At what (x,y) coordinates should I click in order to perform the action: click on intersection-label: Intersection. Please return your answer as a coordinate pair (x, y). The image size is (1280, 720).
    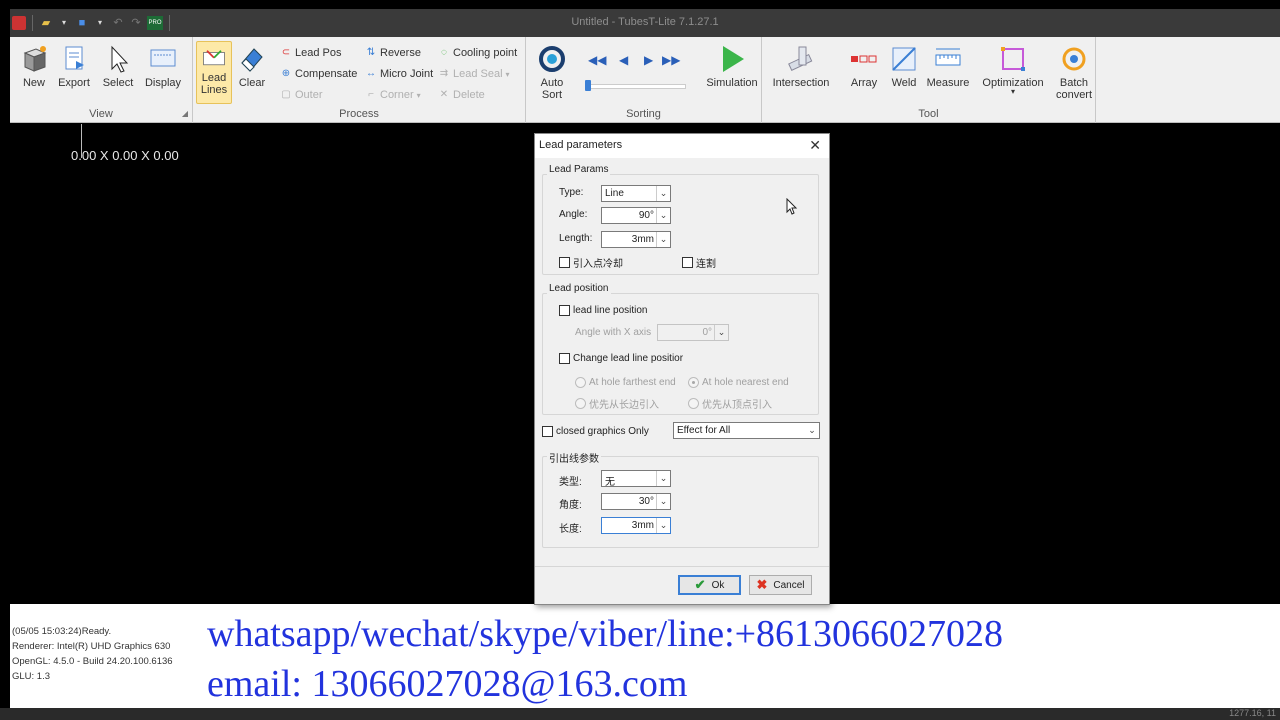
    Looking at the image, I should click on (801, 83).